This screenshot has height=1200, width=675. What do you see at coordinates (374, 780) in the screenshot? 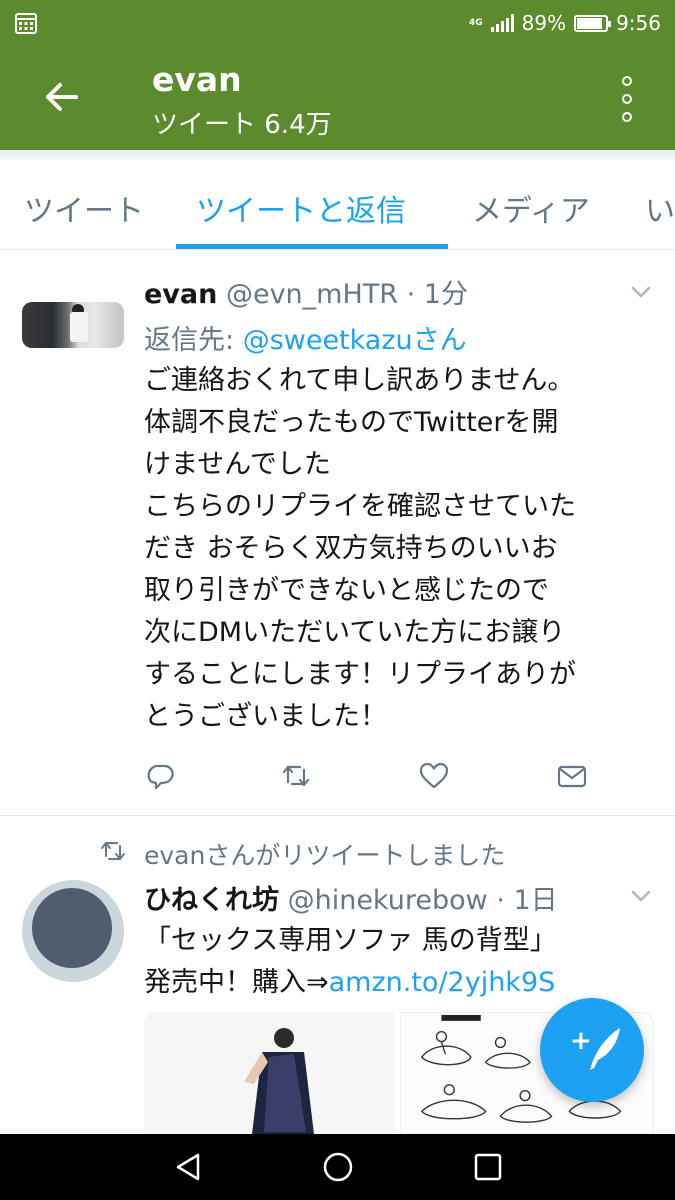
I see `tweet-actions` at bounding box center [374, 780].